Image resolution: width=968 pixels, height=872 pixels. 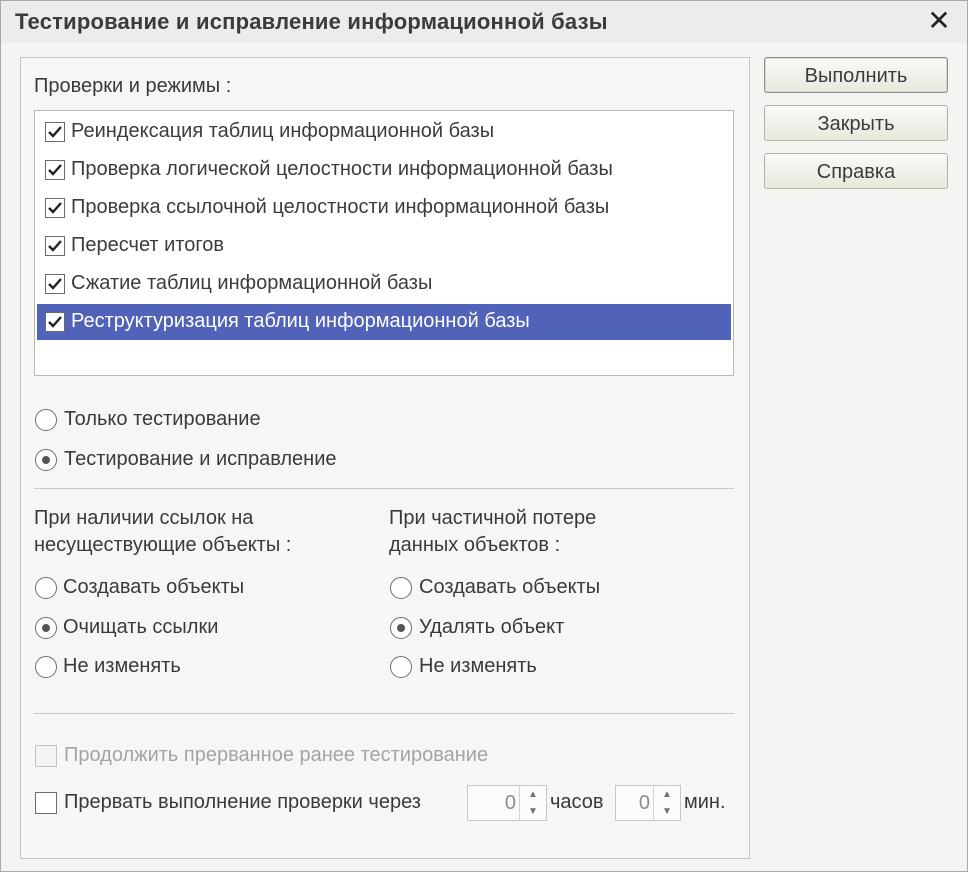 I want to click on minutes-value: 0, so click(x=644, y=803).